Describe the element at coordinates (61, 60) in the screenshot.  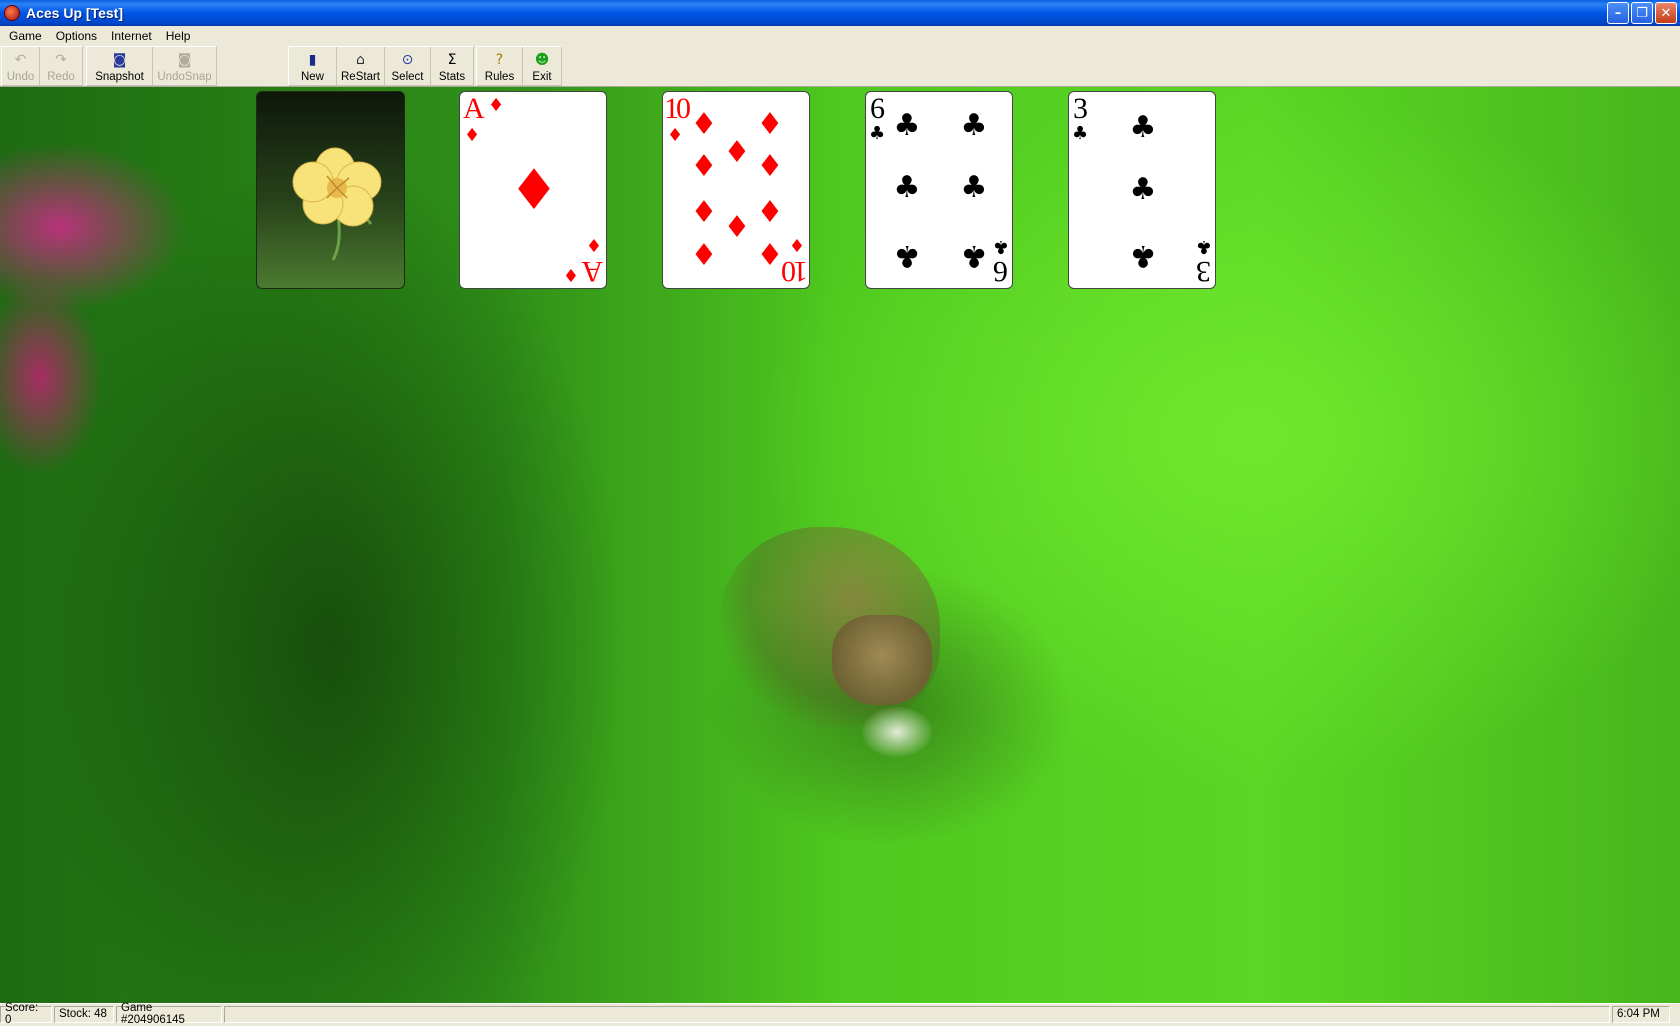
I see `redo-icon: ↷` at that location.